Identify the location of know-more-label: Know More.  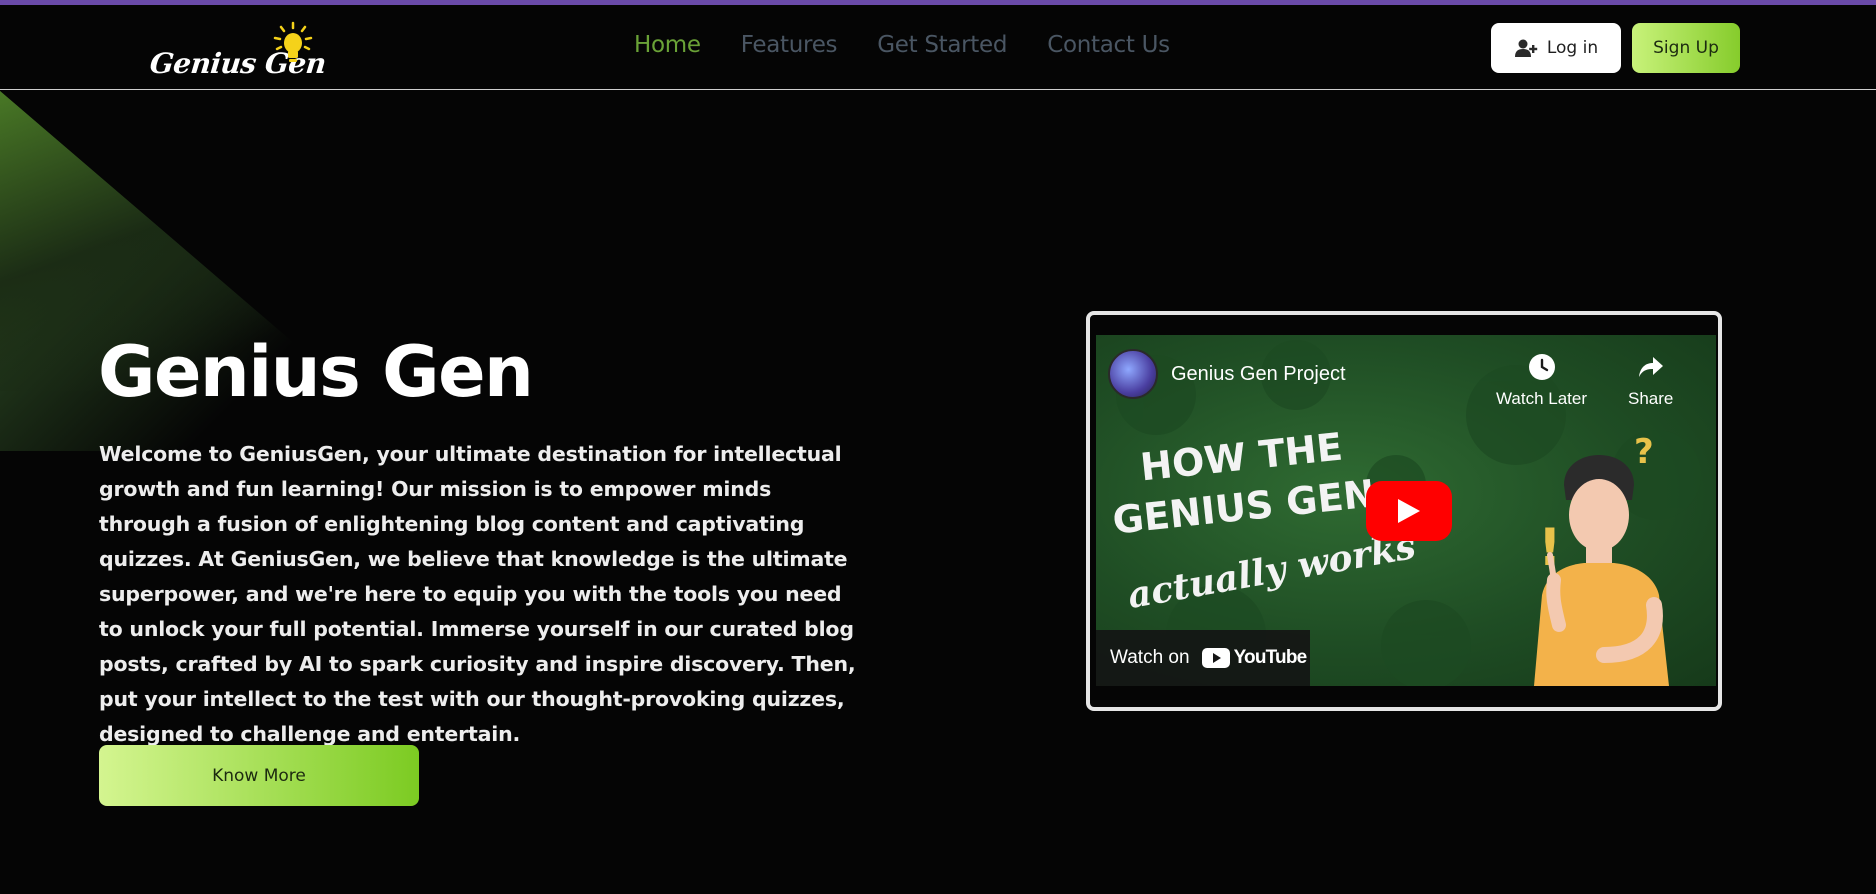
(259, 775).